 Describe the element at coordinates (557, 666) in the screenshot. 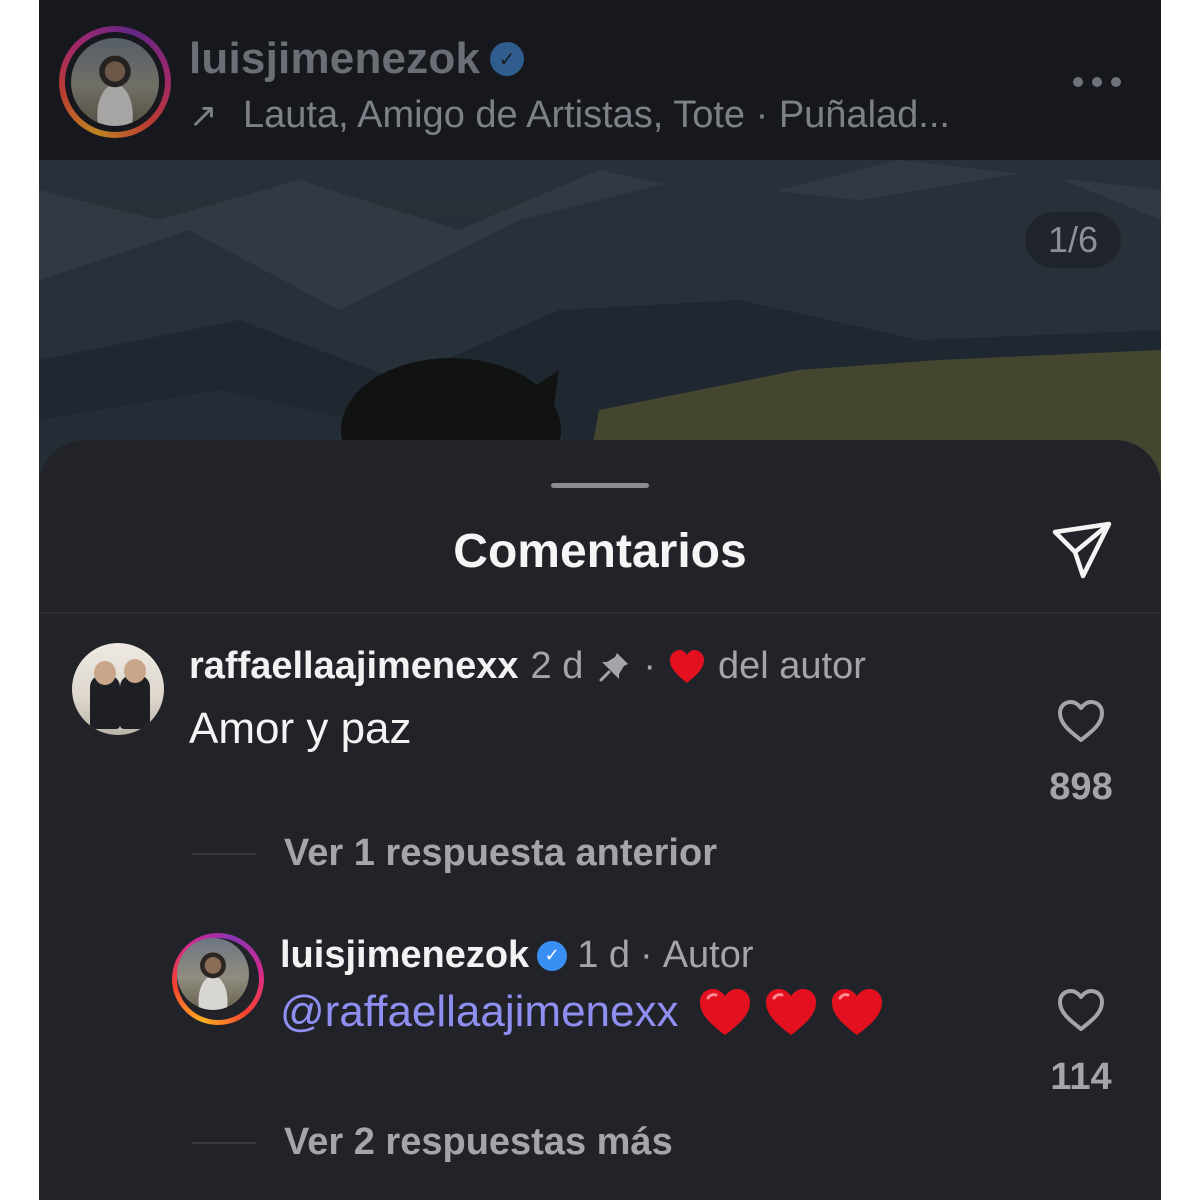

I see `comment-time: 2 d` at that location.